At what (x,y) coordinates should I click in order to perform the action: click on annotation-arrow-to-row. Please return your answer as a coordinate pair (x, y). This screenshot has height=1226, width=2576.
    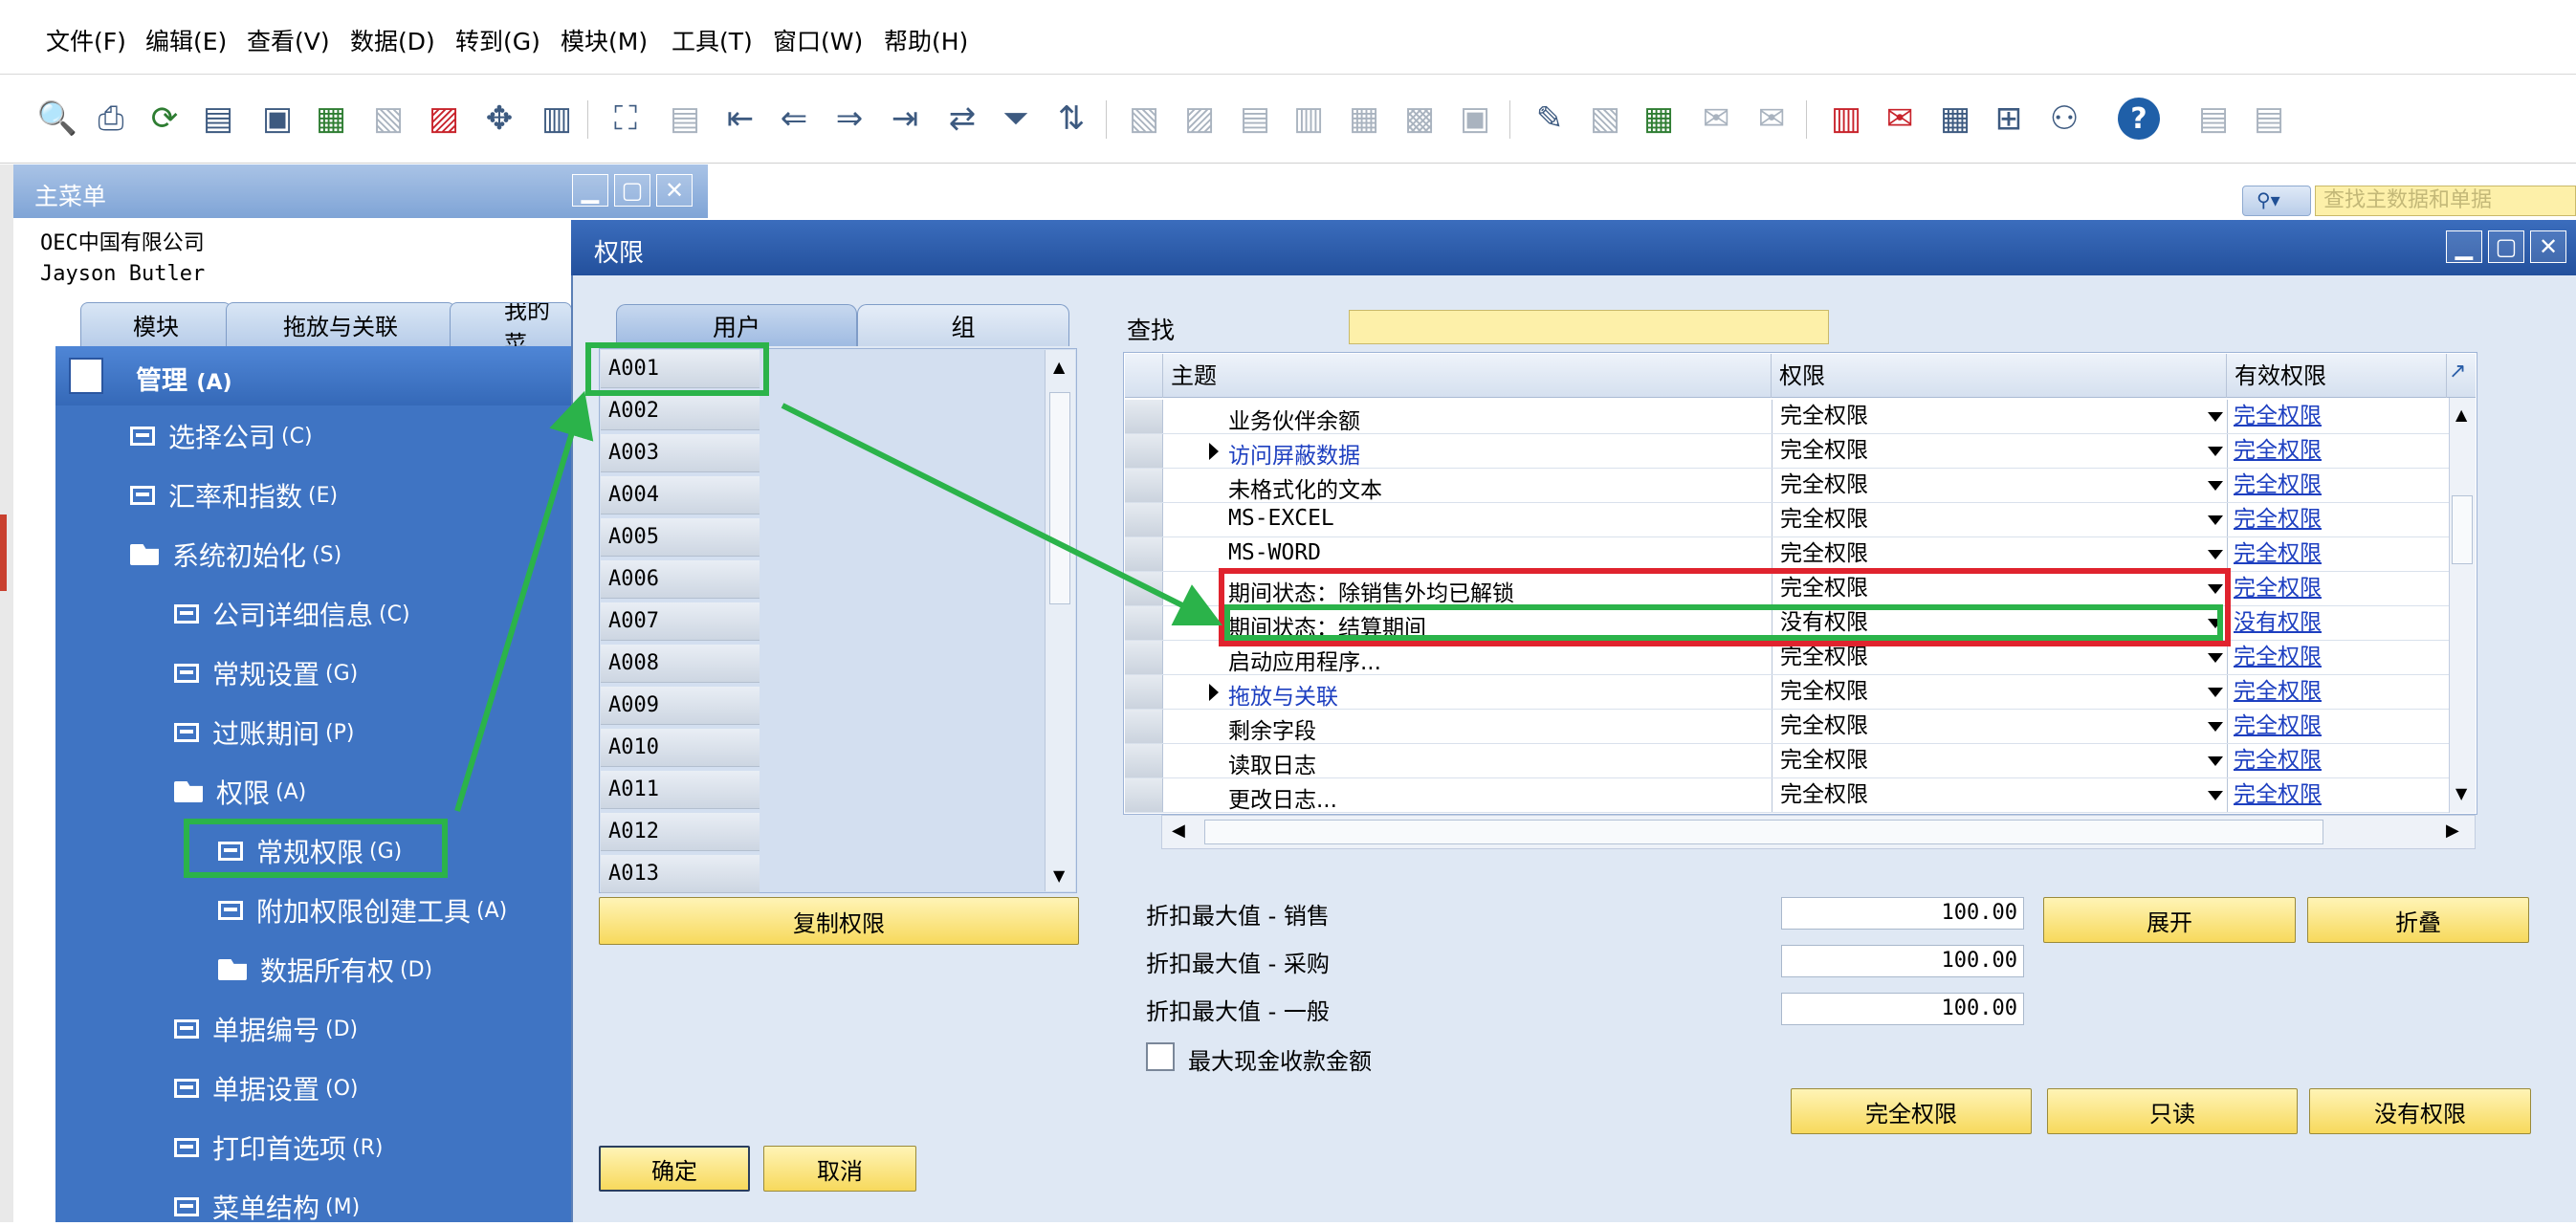
    Looking at the image, I should click on (1002, 514).